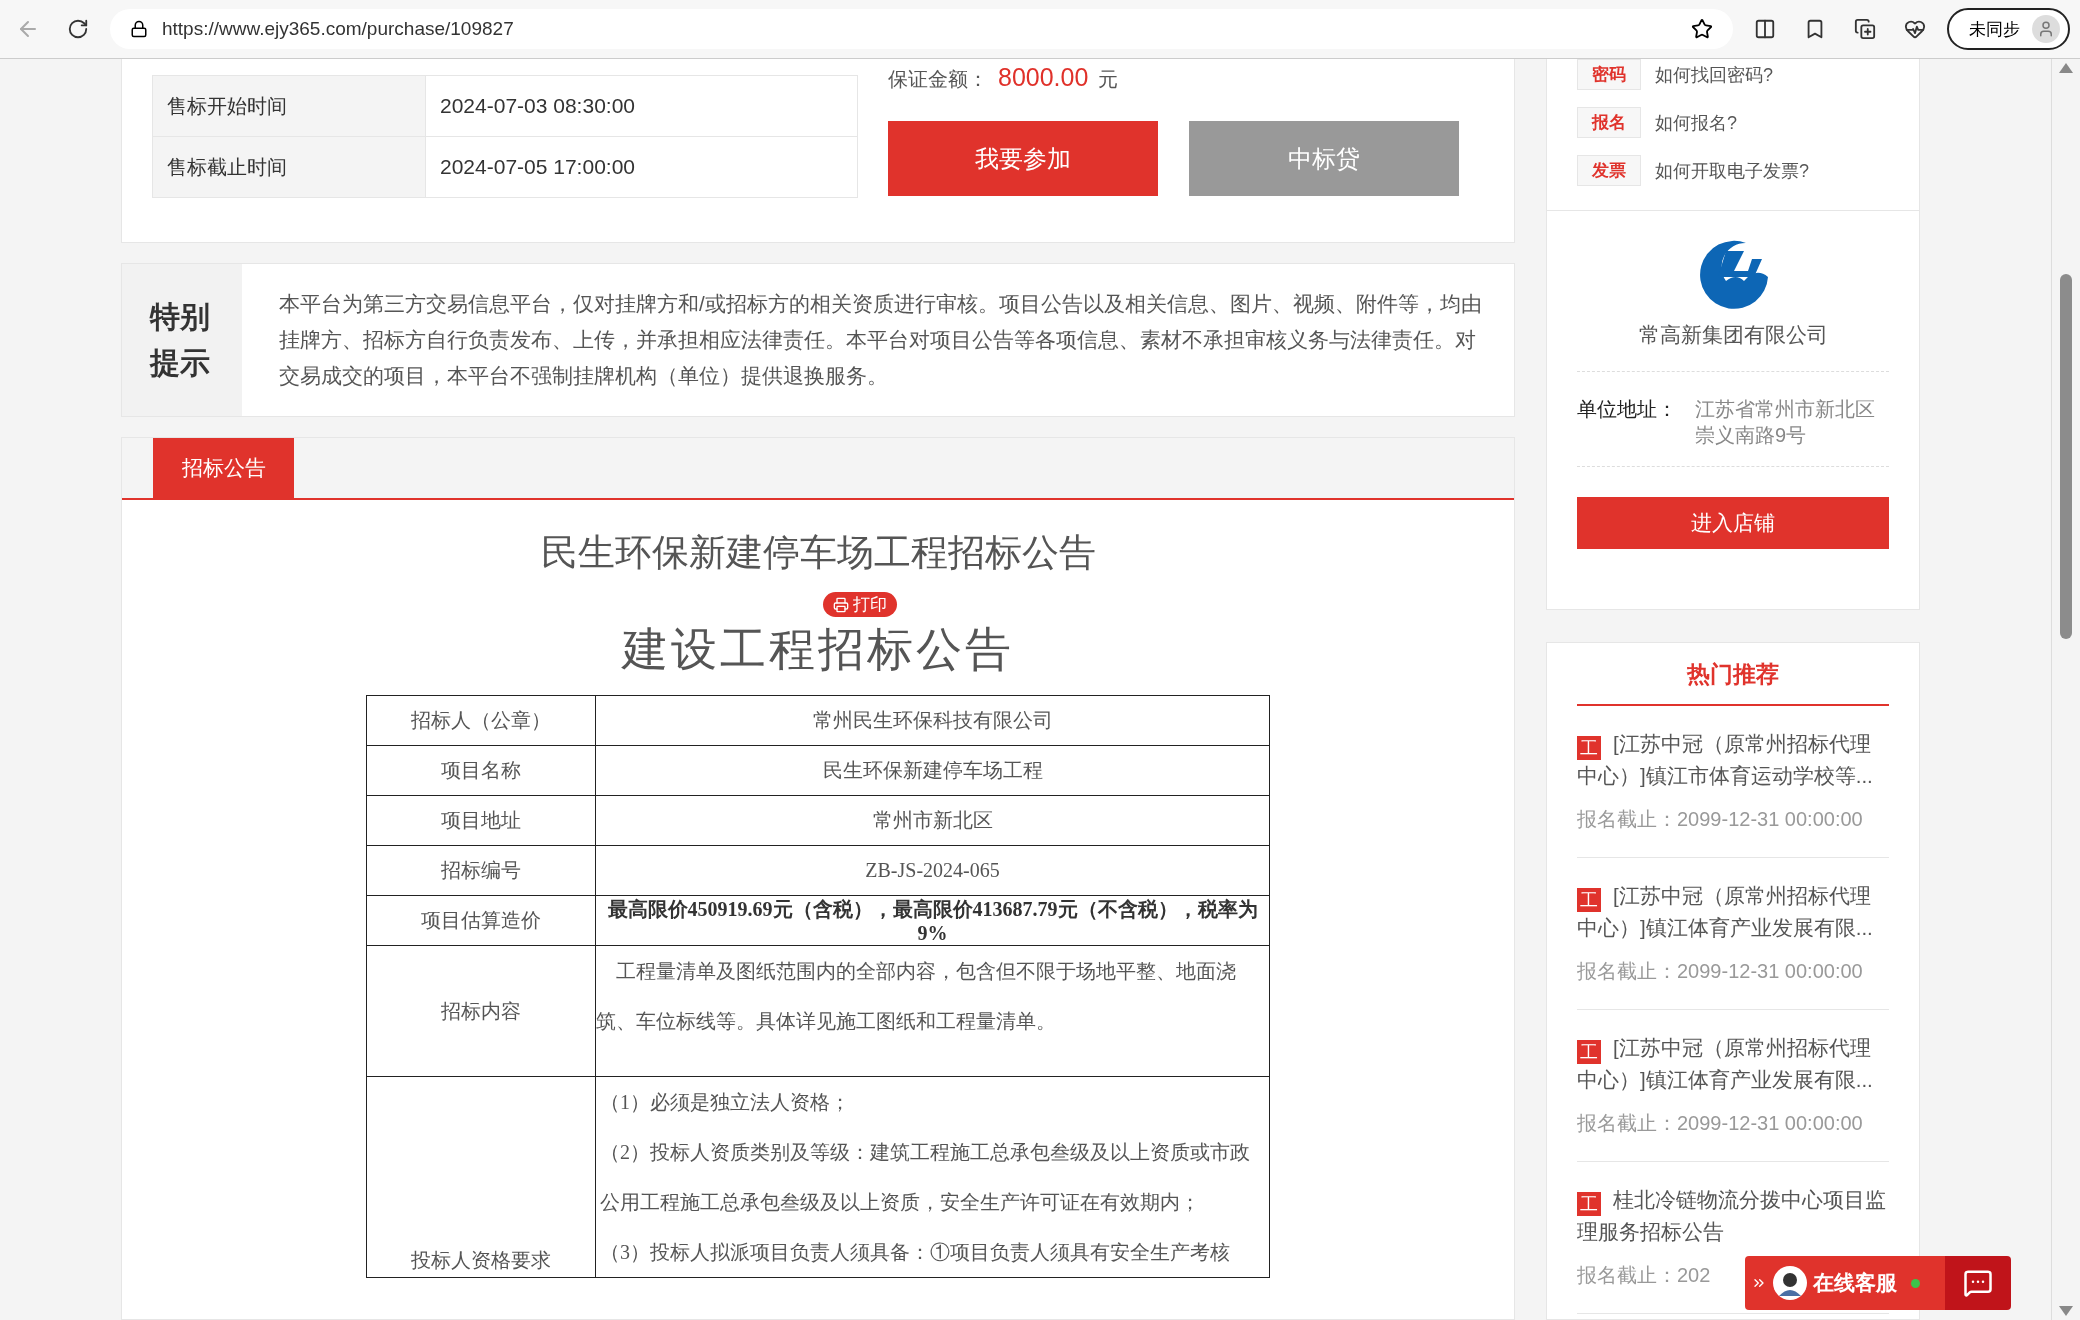  What do you see at coordinates (932, 920) in the screenshot?
I see `table-cell-text: 最高限价450919.69元（含税），最高限价413687.79元（不含税），税率为9%` at bounding box center [932, 920].